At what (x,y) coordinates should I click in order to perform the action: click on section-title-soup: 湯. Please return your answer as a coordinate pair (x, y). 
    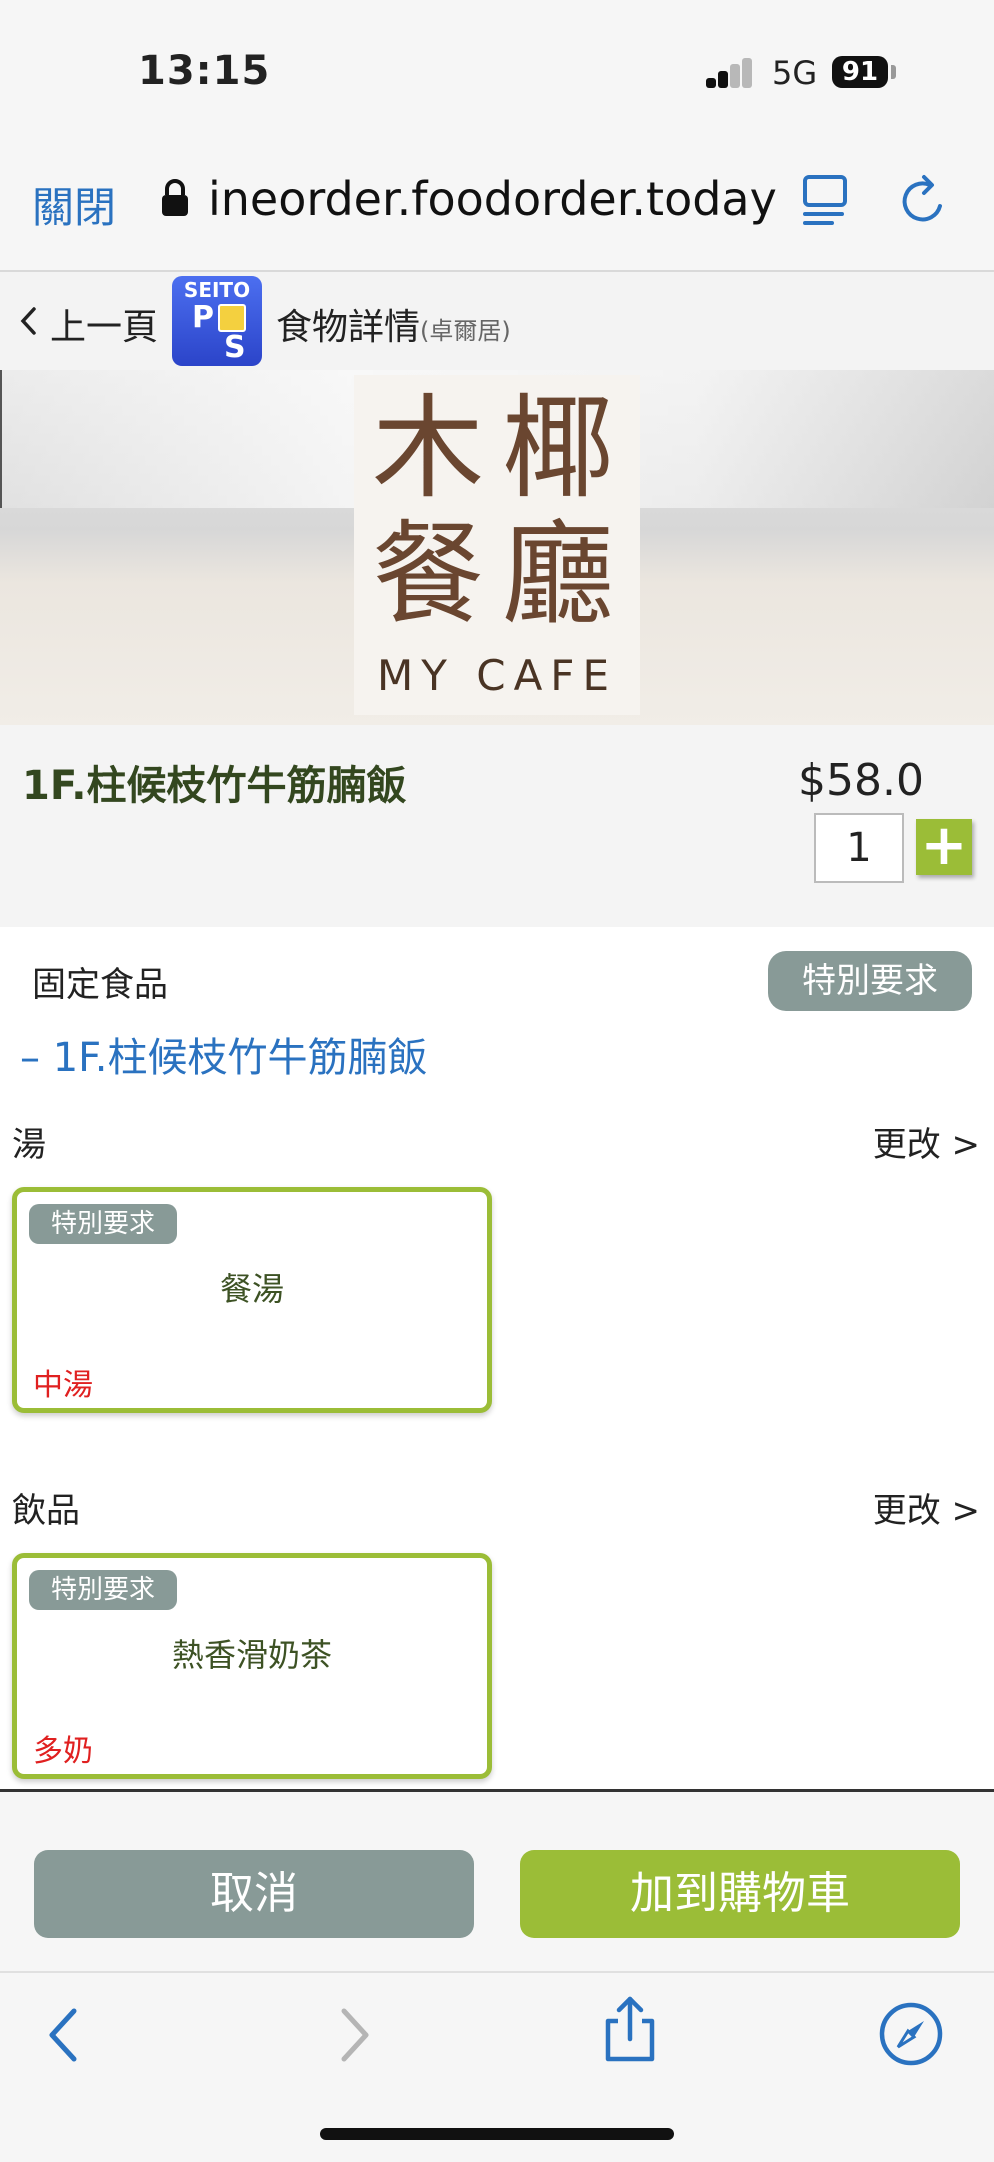
    Looking at the image, I should click on (29, 1145).